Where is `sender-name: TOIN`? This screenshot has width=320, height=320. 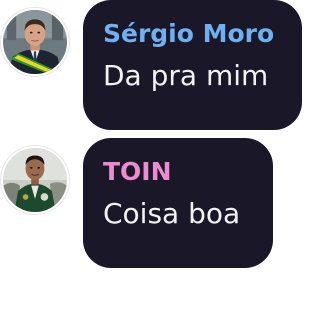
sender-name: TOIN is located at coordinates (137, 171).